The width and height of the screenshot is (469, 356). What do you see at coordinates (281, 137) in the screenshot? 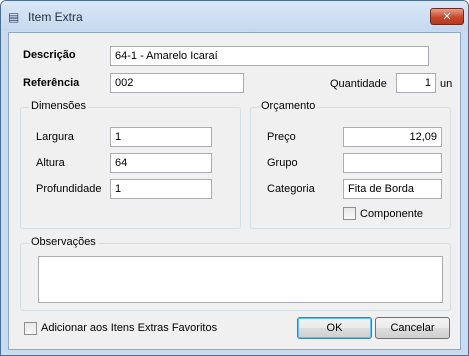
I see `preco-label: Preço` at bounding box center [281, 137].